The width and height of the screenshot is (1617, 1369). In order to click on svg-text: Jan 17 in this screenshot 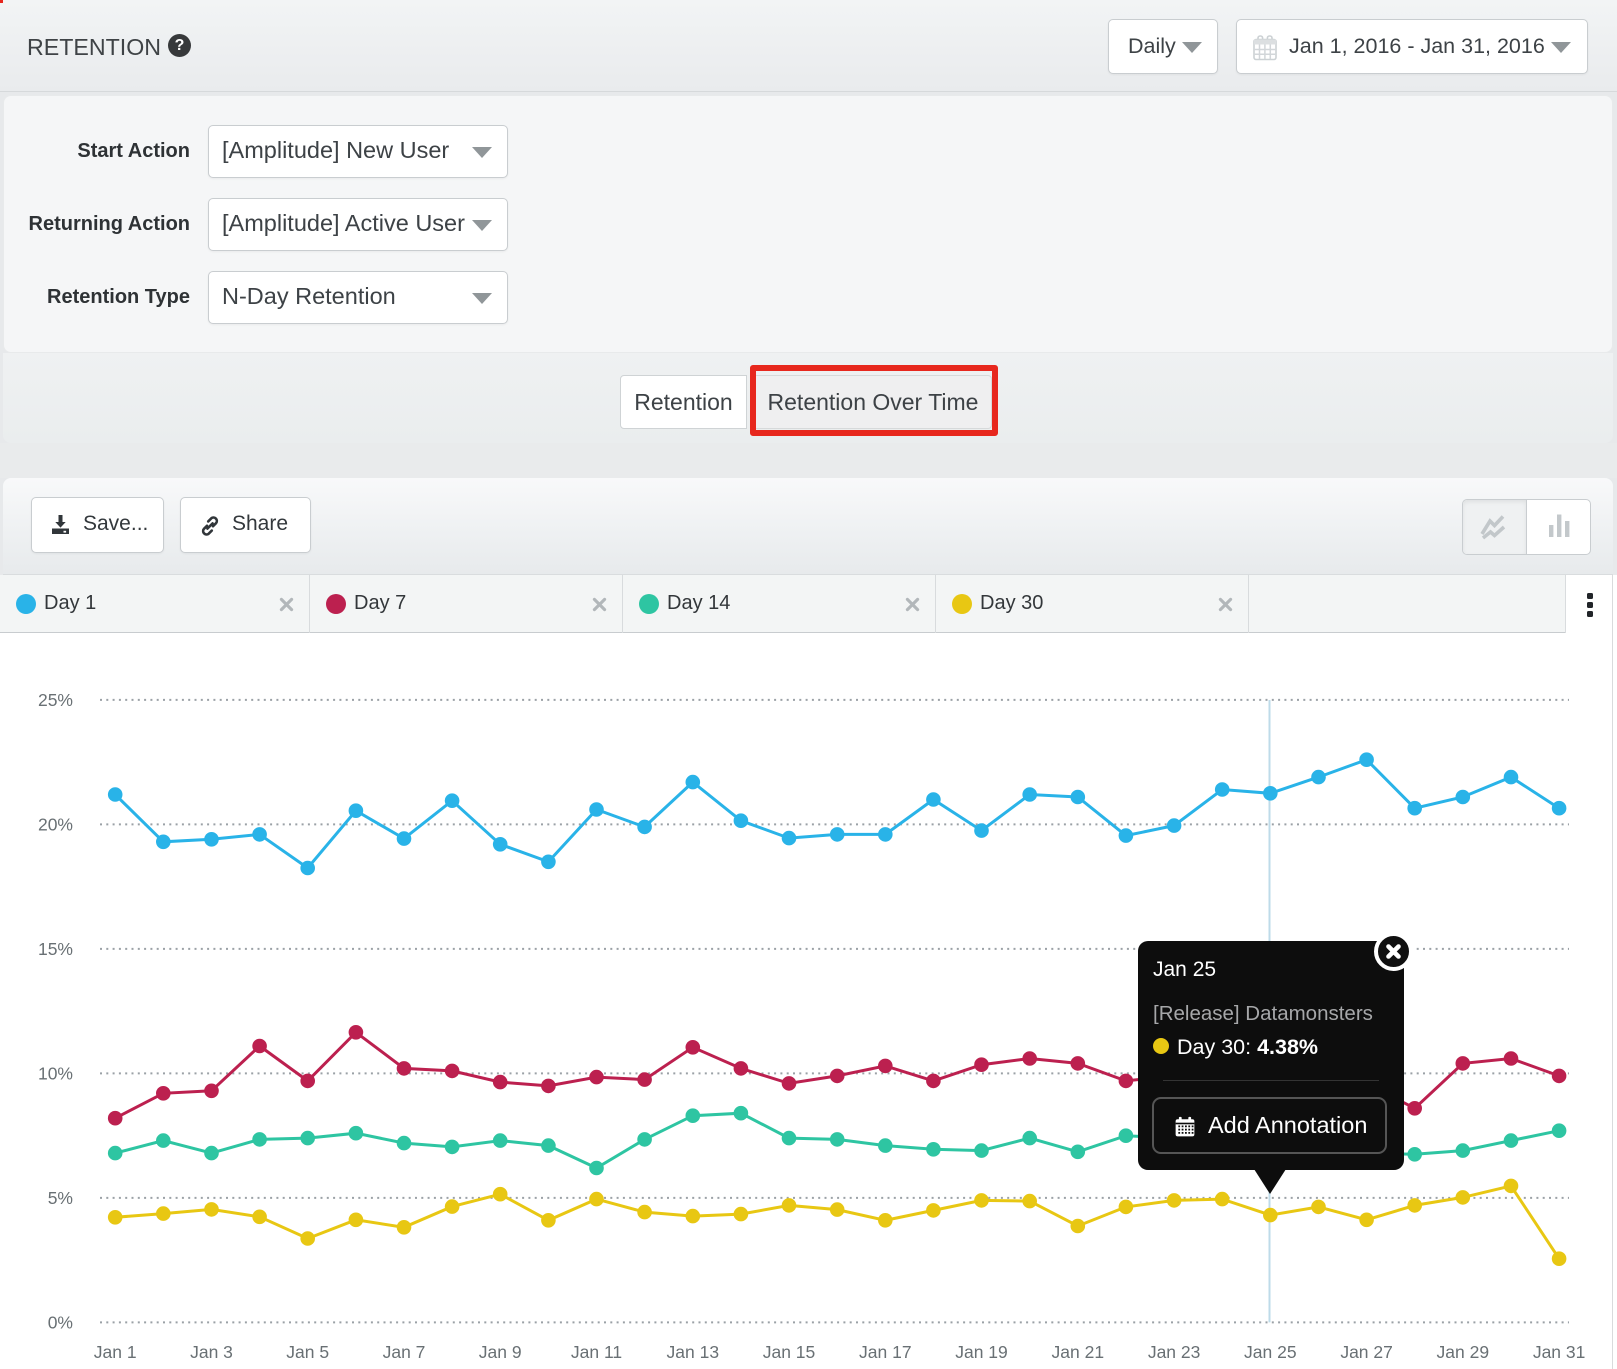, I will do `click(885, 1352)`.